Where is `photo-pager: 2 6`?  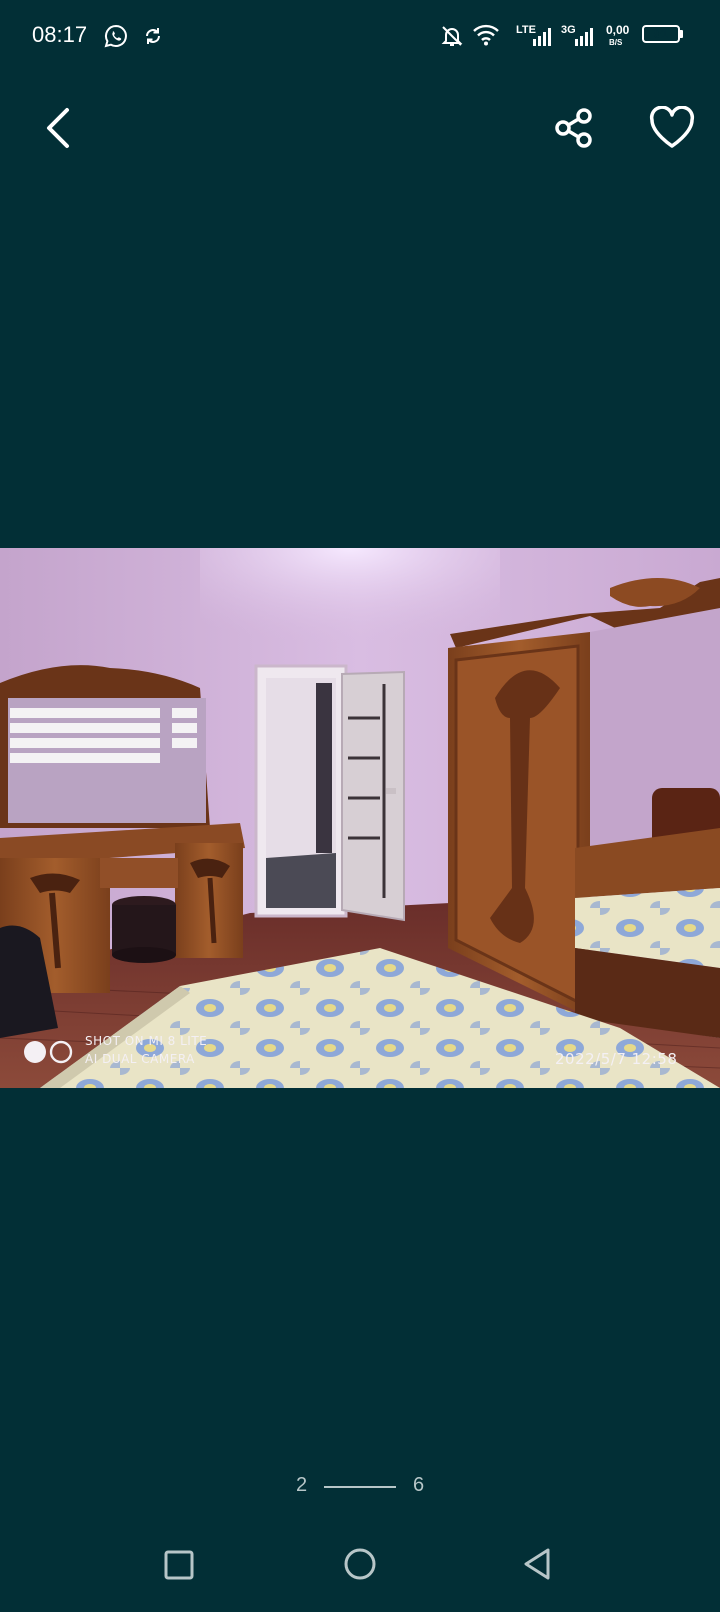
photo-pager: 2 6 is located at coordinates (360, 1486).